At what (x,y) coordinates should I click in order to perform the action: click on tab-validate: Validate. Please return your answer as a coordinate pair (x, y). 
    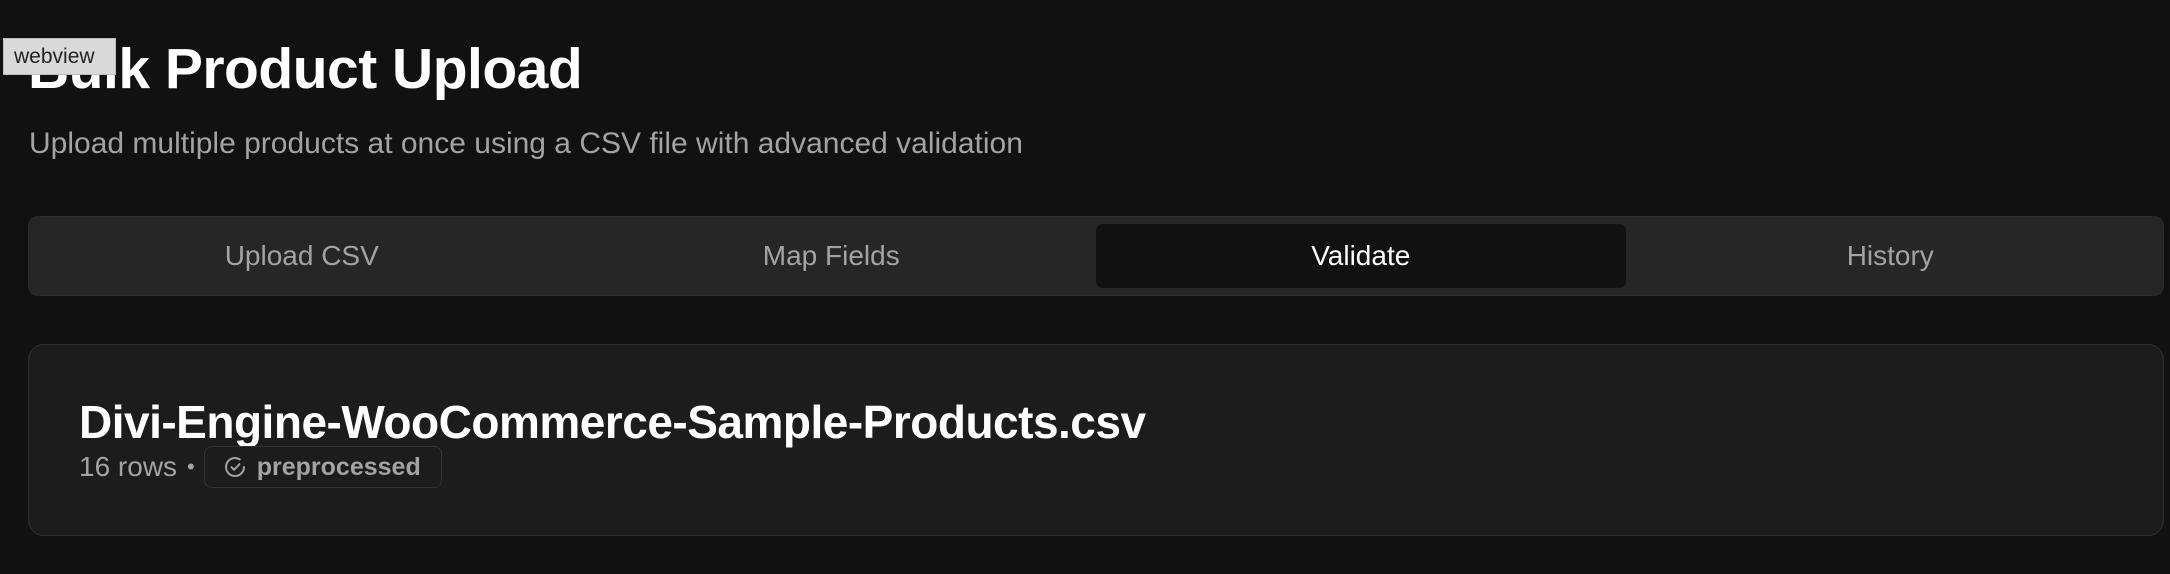
    Looking at the image, I should click on (1361, 256).